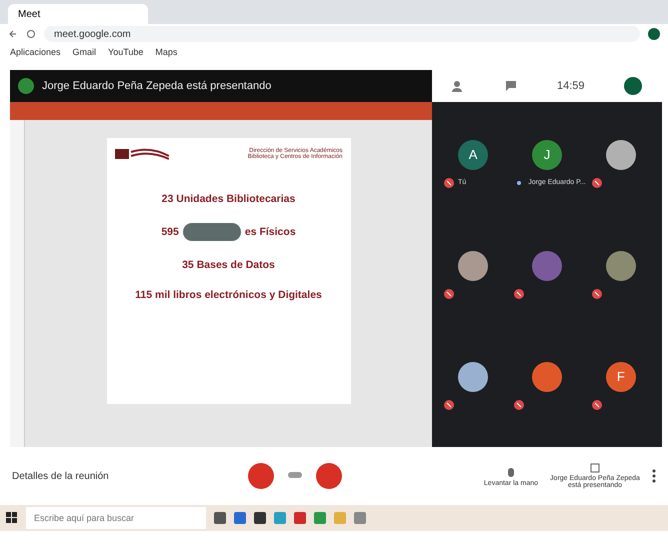 The width and height of the screenshot is (668, 546). I want to click on presenter-label: Jorge Eduardo Peña Zepeda está presentando, so click(157, 86).